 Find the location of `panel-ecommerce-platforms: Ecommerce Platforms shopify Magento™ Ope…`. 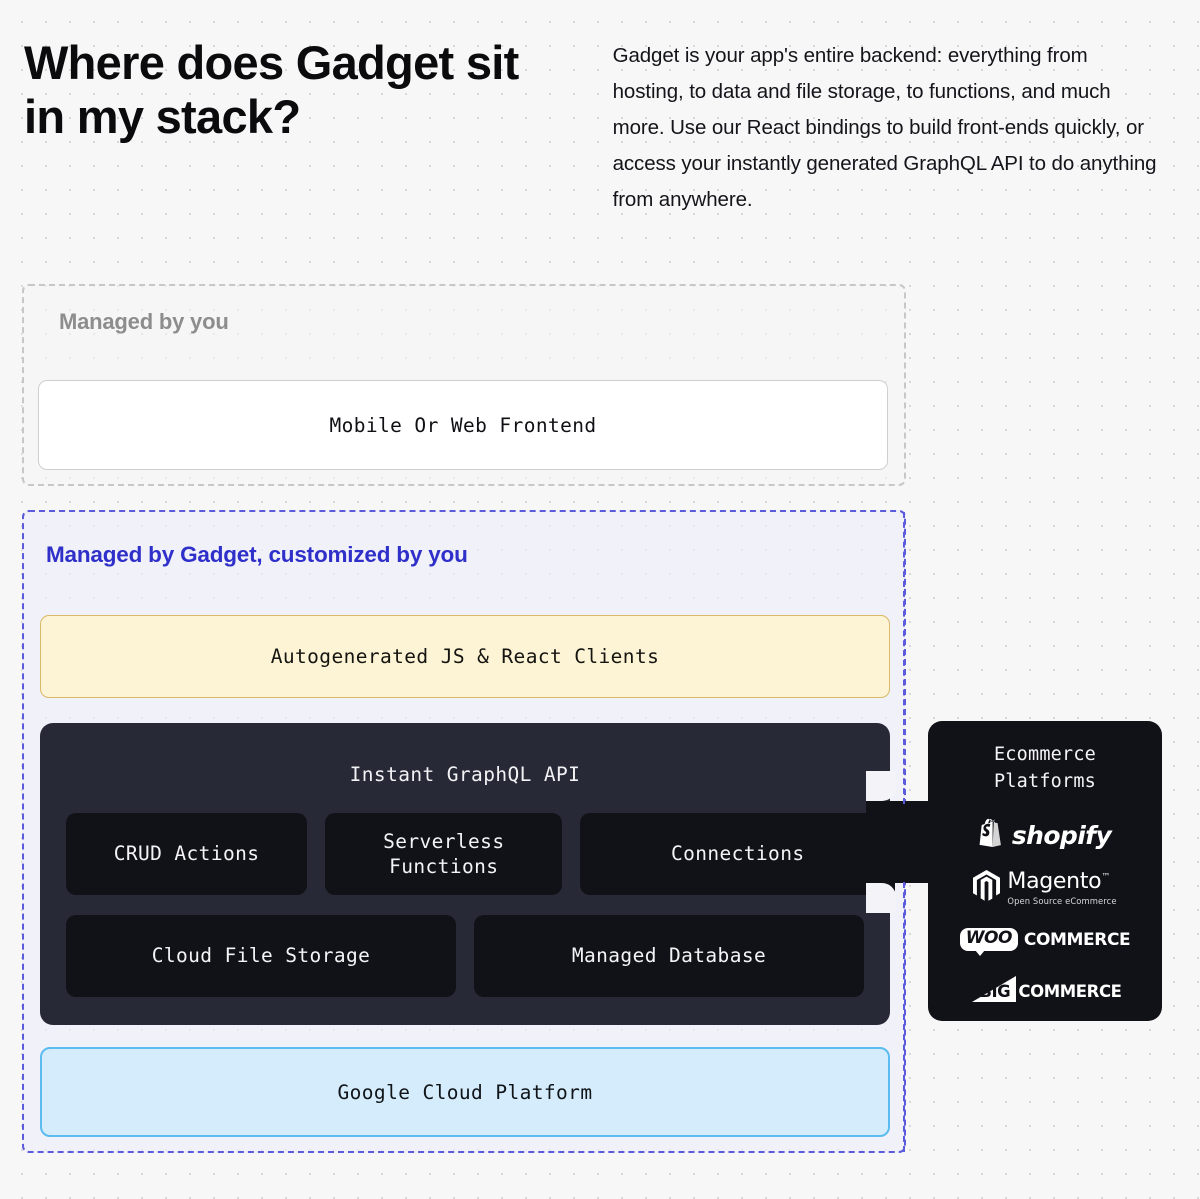

panel-ecommerce-platforms: Ecommerce Platforms shopify Magento™ Ope… is located at coordinates (1045, 871).